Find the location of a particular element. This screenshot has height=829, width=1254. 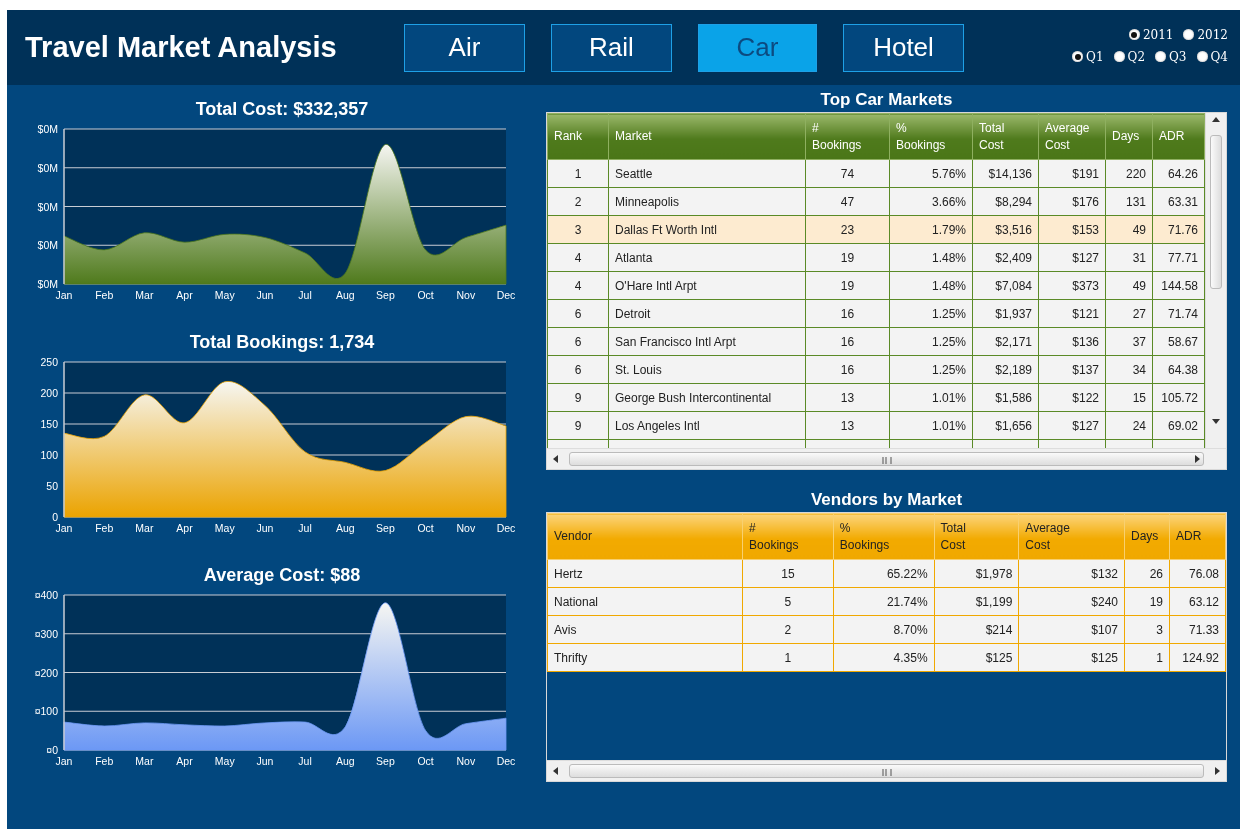

column-header: Market is located at coordinates (707, 136).